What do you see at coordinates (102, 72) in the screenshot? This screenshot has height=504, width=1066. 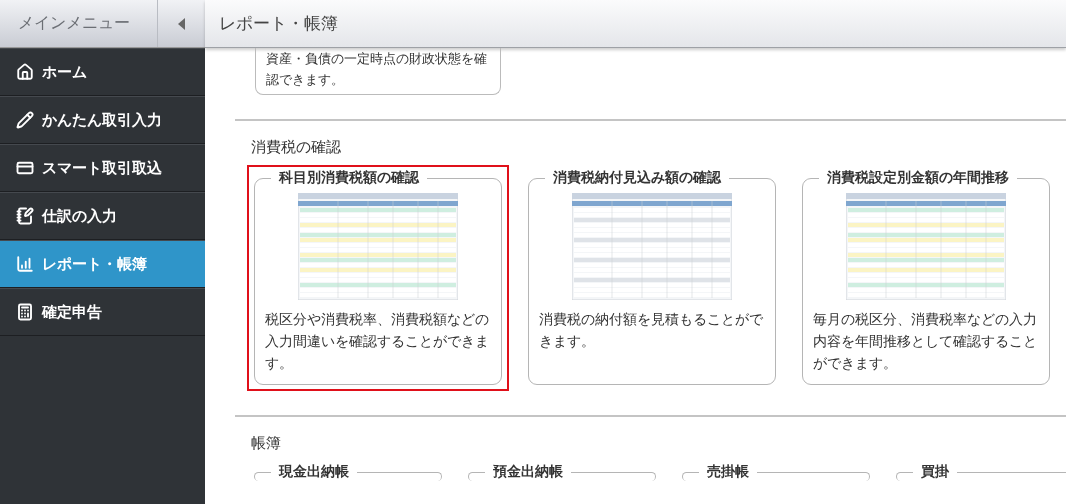 I see `menu-item: ホーム` at bounding box center [102, 72].